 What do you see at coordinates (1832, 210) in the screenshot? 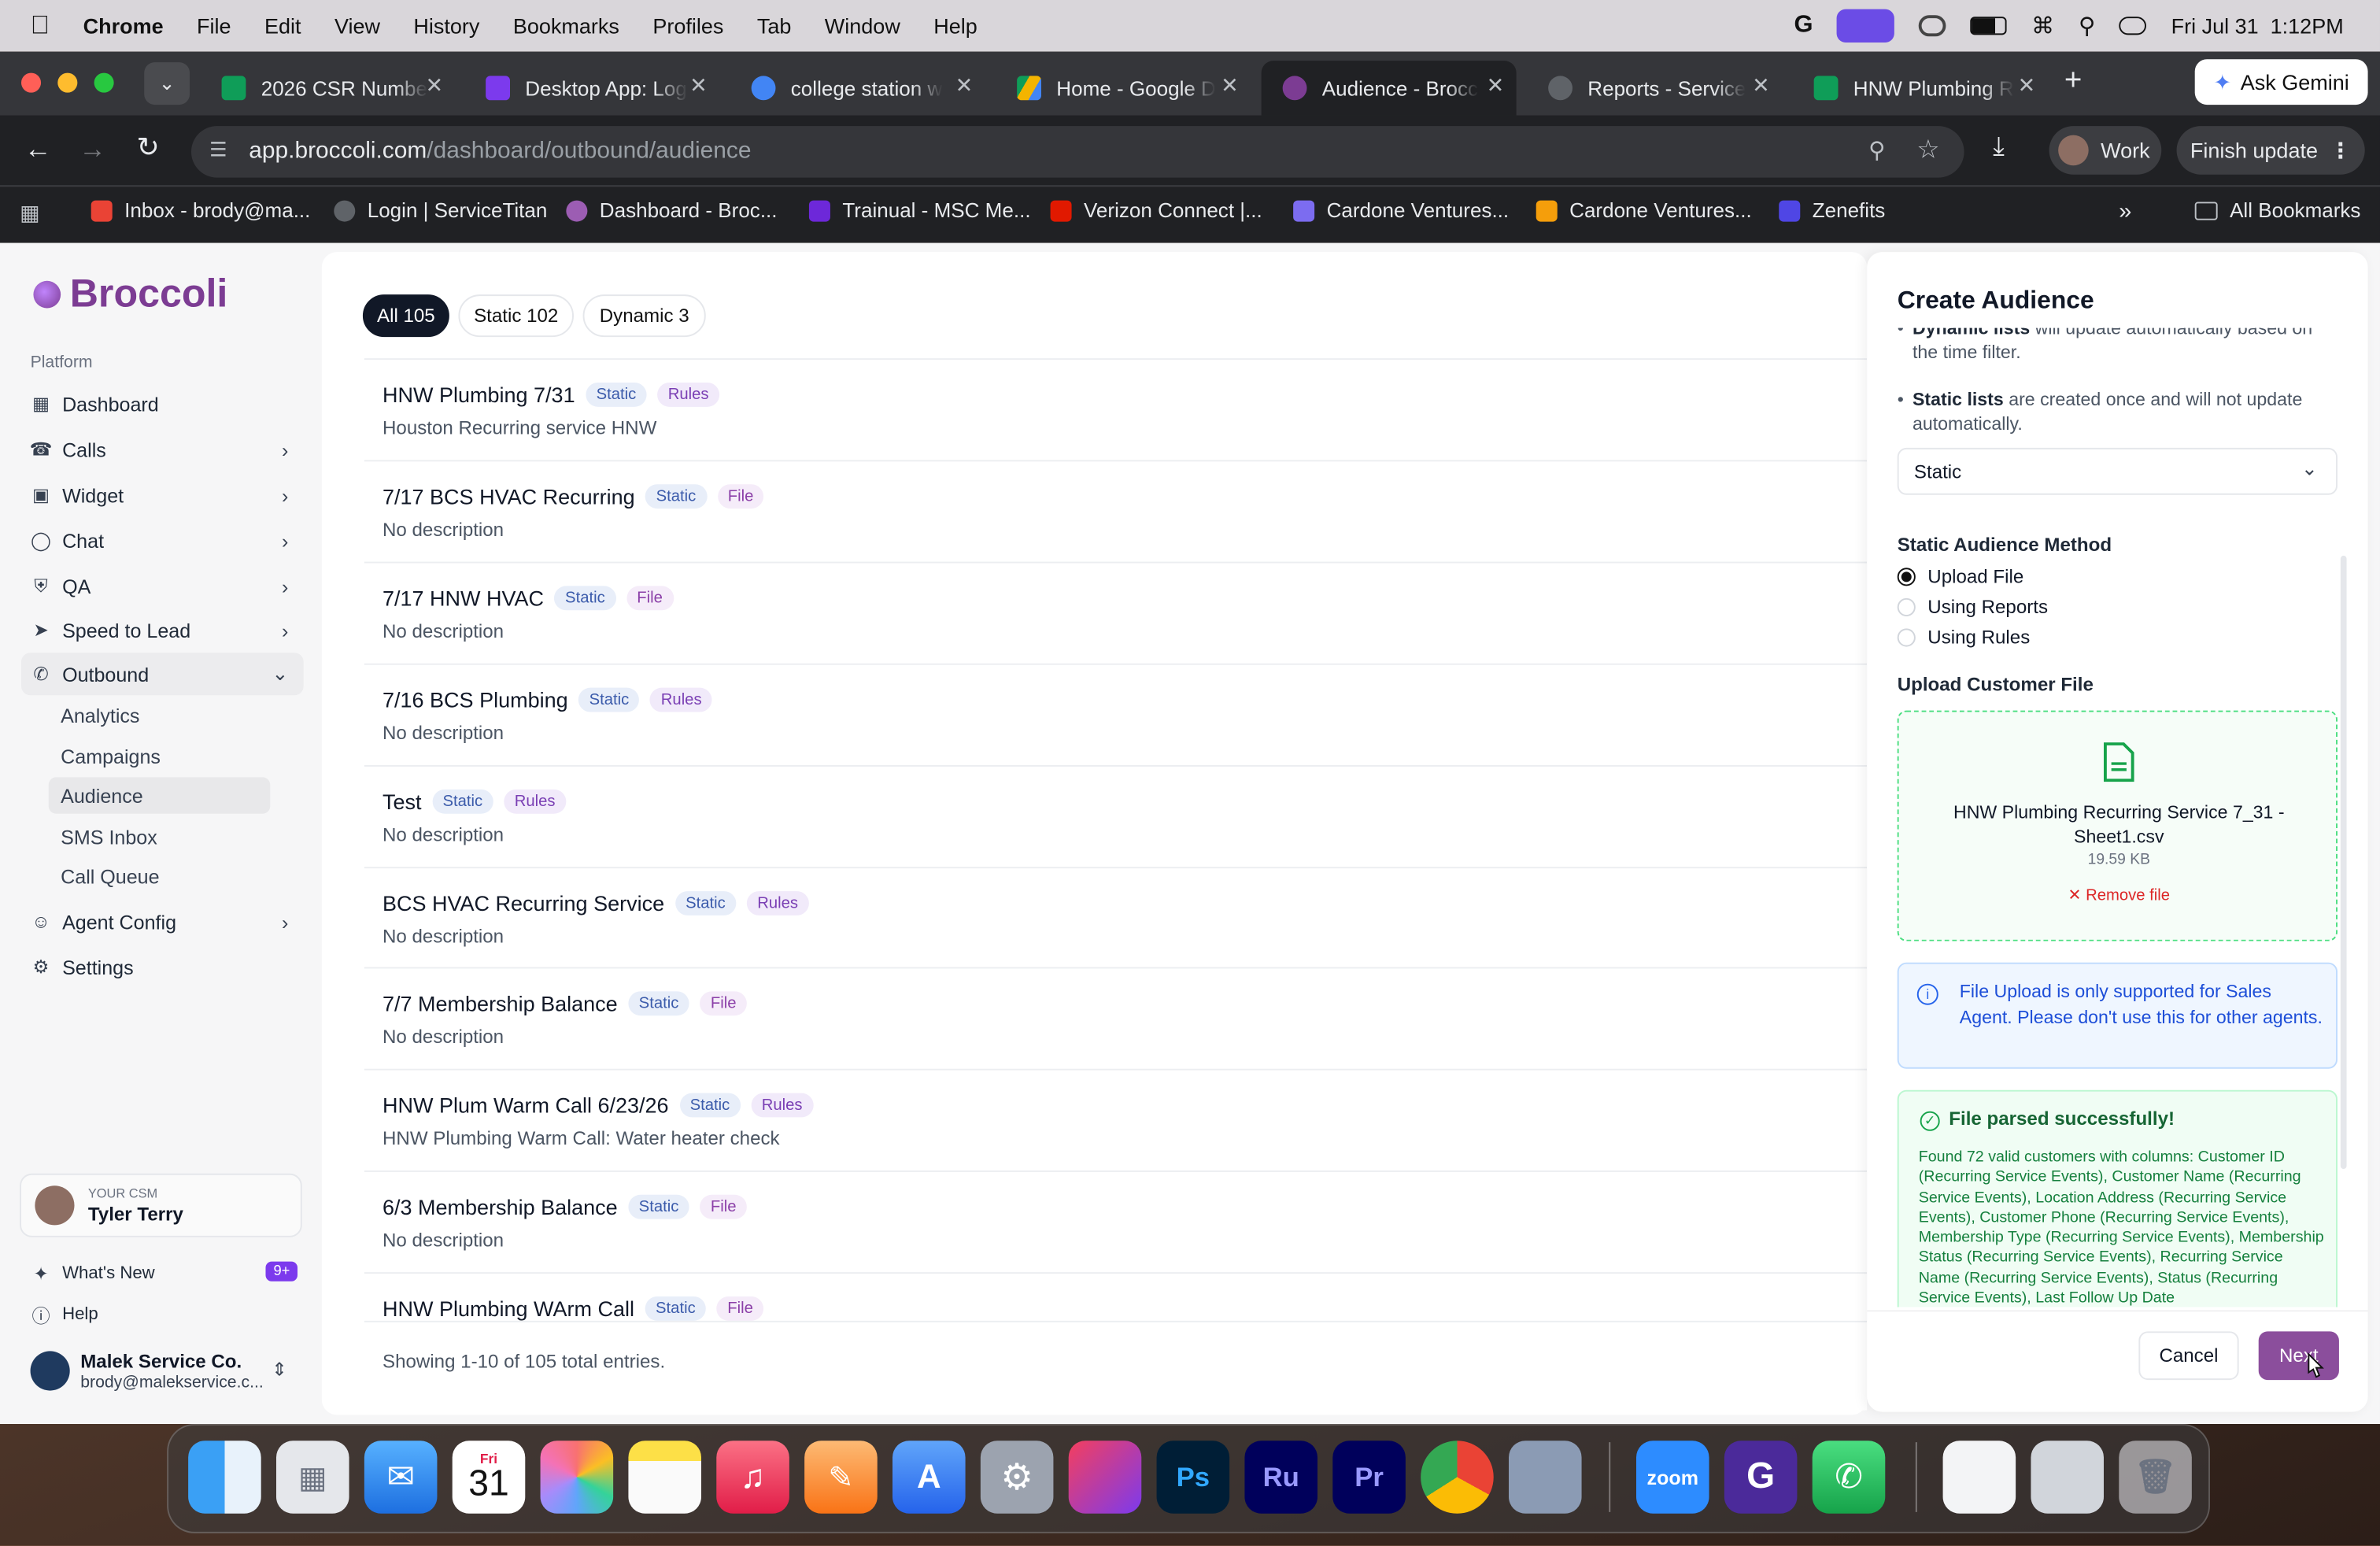
I see `bookmark-zenefits: Zenefits` at bounding box center [1832, 210].